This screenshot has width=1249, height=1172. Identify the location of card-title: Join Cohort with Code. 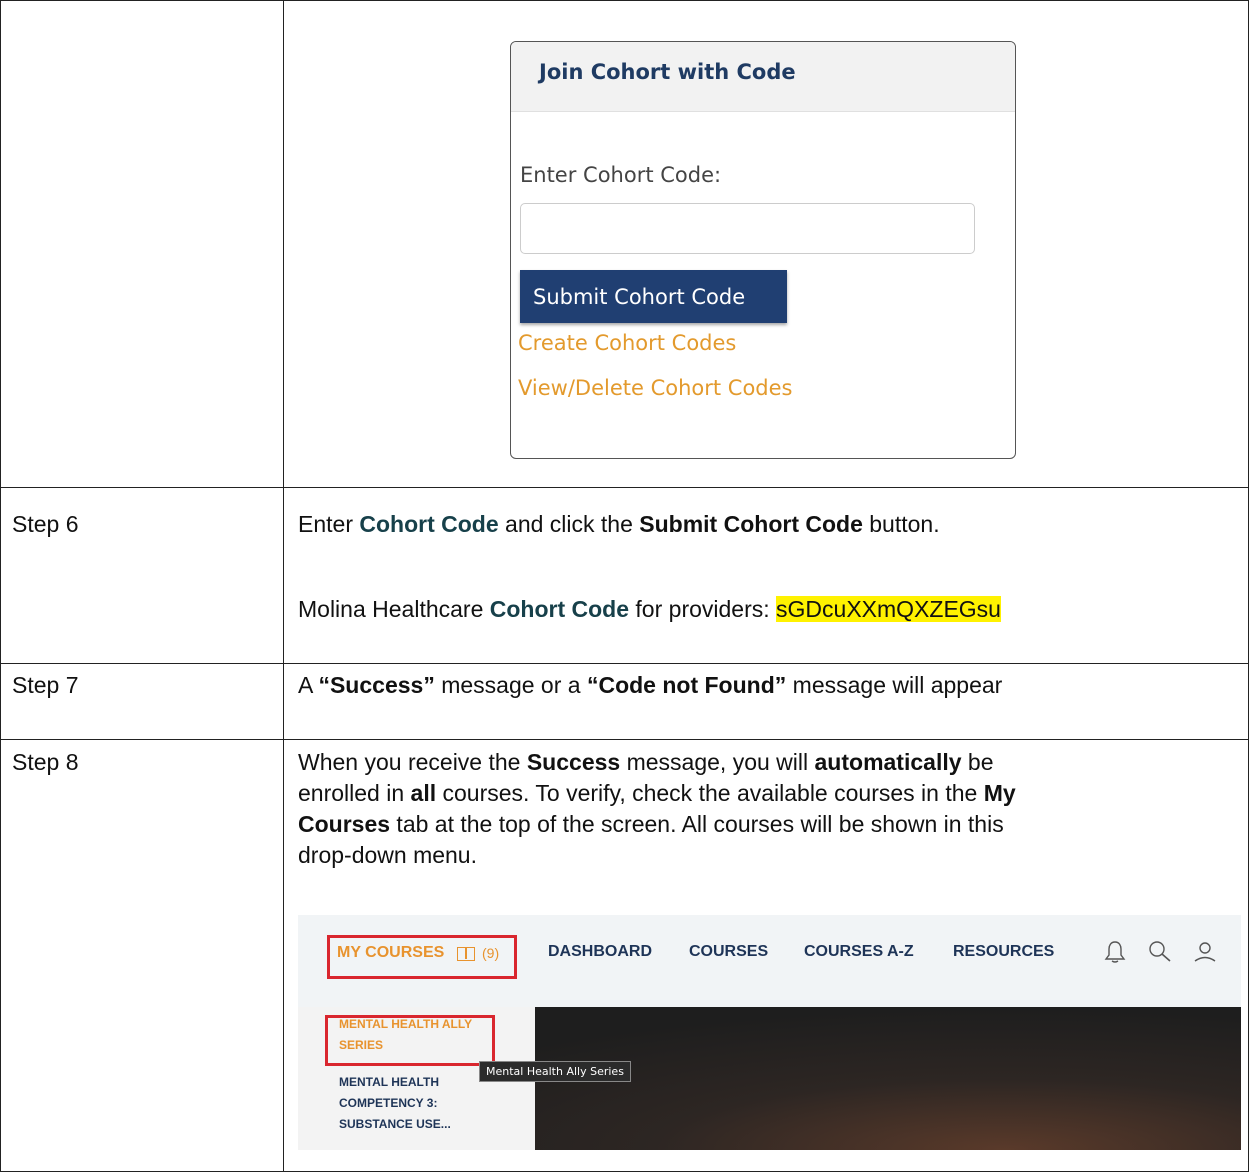
(667, 72).